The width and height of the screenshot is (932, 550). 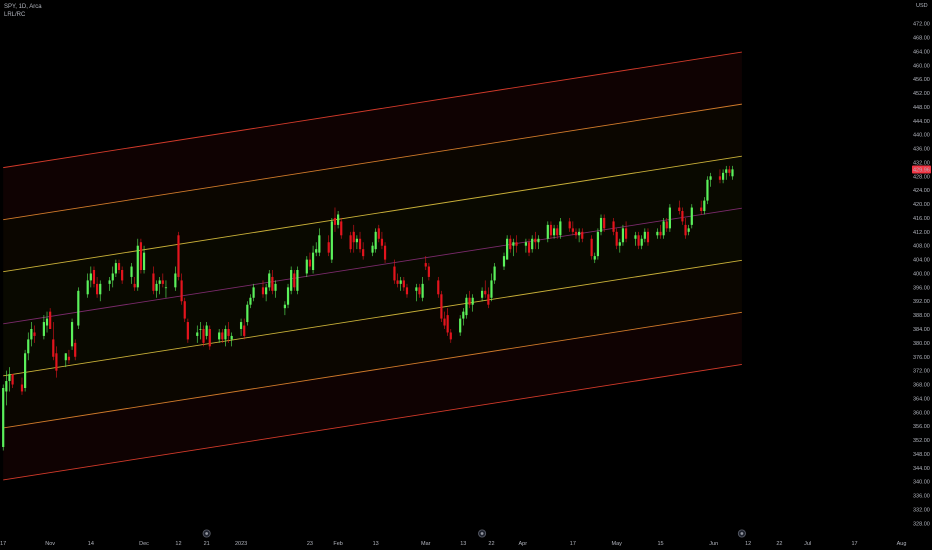 I want to click on price-tick-label: 392.00, so click(x=921, y=302).